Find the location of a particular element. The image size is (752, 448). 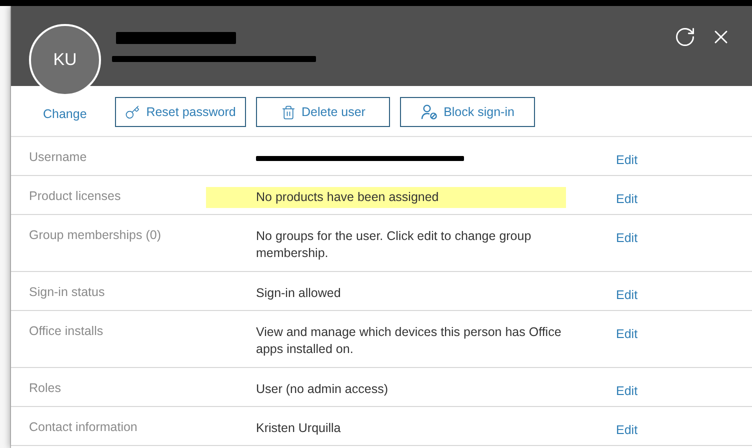

action-button: Block sign-in is located at coordinates (467, 112).